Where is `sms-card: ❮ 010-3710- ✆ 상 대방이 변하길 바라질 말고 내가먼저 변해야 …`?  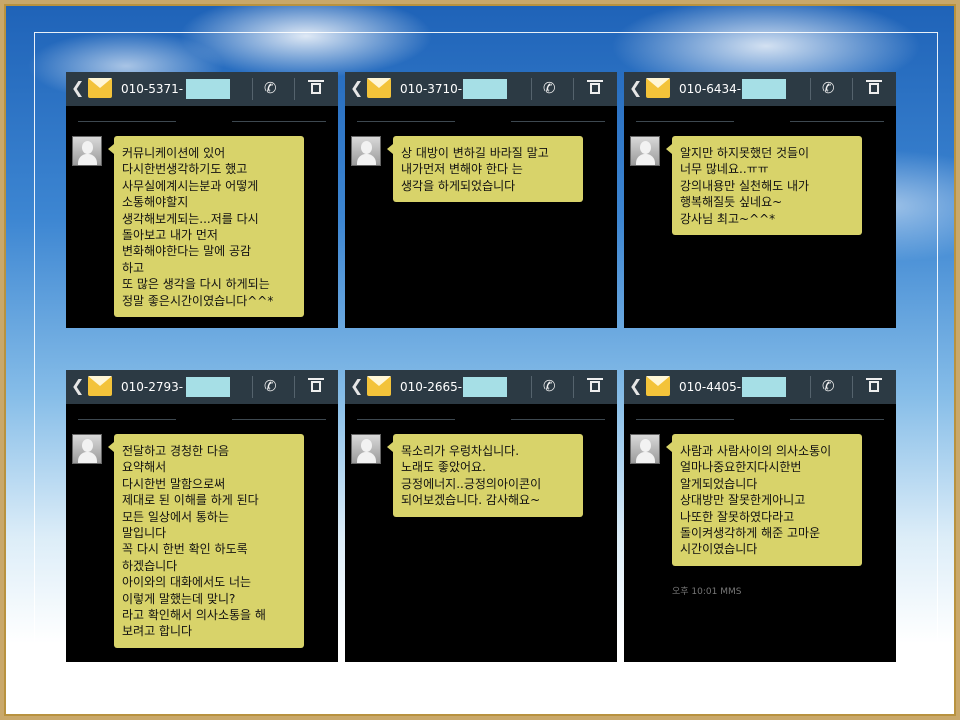 sms-card: ❮ 010-3710- ✆ 상 대방이 변하길 바라질 말고 내가먼저 변해야 … is located at coordinates (481, 200).